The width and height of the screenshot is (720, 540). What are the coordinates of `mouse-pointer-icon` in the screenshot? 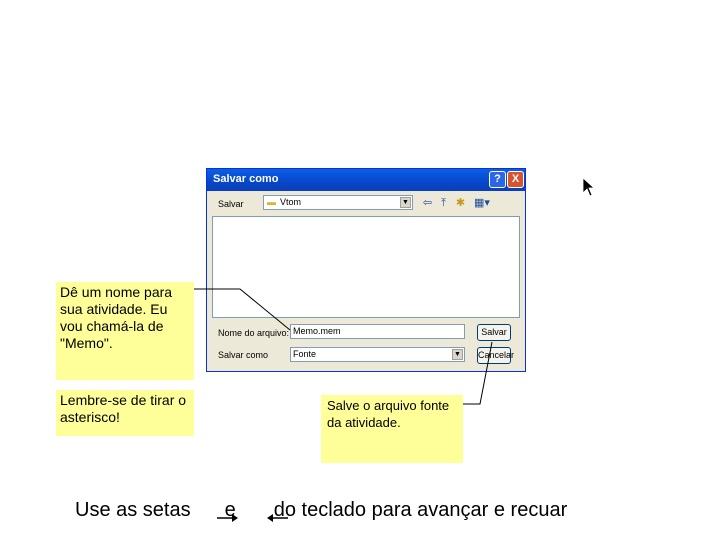 It's located at (589, 187).